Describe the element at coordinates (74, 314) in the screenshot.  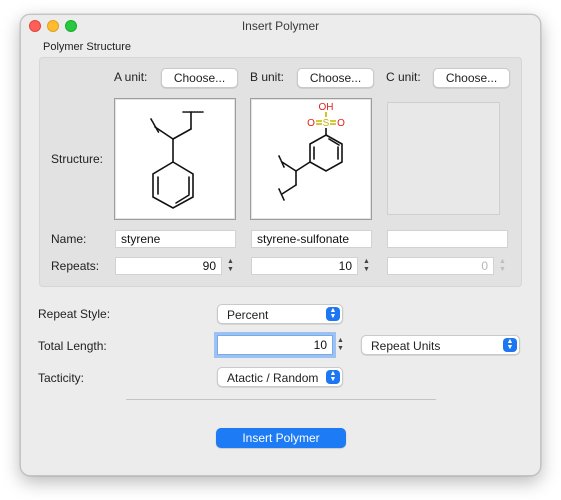
I see `repeat-style-label: Repeat Style:` at that location.